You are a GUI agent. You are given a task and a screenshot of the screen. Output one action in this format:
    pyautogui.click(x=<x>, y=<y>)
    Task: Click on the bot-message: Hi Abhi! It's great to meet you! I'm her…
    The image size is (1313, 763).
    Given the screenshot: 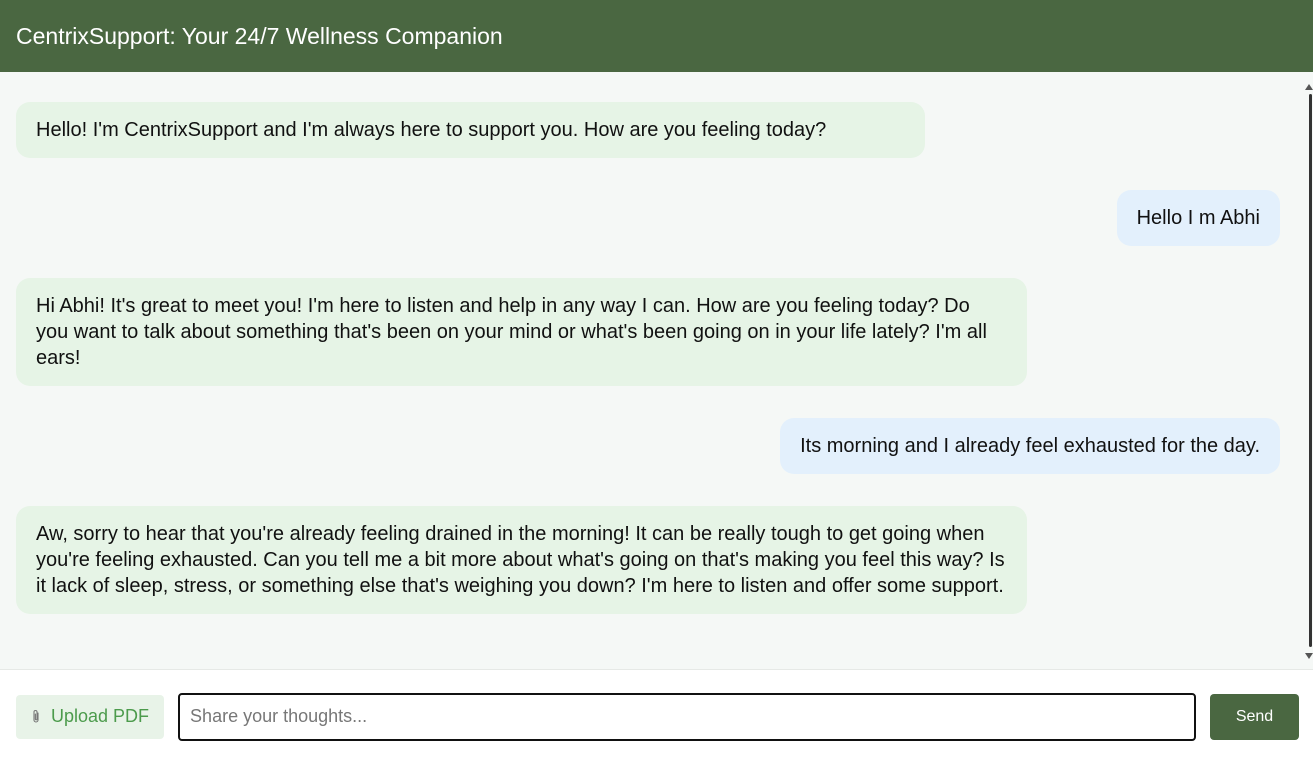 What is the action you would take?
    pyautogui.click(x=521, y=332)
    